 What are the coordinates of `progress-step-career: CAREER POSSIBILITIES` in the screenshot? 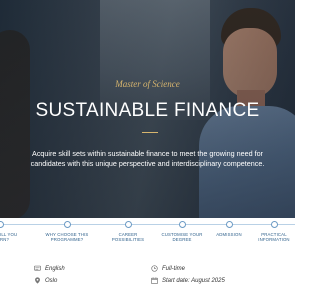 It's located at (128, 231).